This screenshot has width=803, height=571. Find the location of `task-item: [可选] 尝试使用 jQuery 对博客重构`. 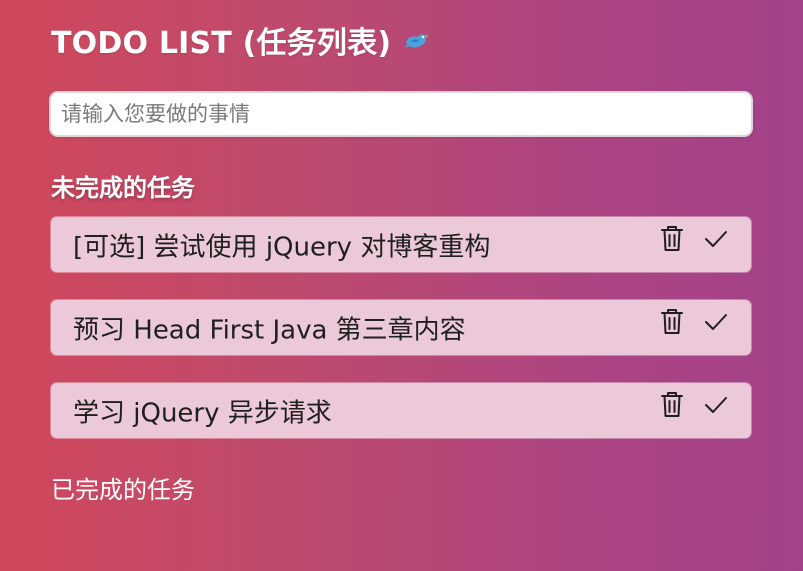

task-item: [可选] 尝试使用 jQuery 对博客重构 is located at coordinates (401, 244).